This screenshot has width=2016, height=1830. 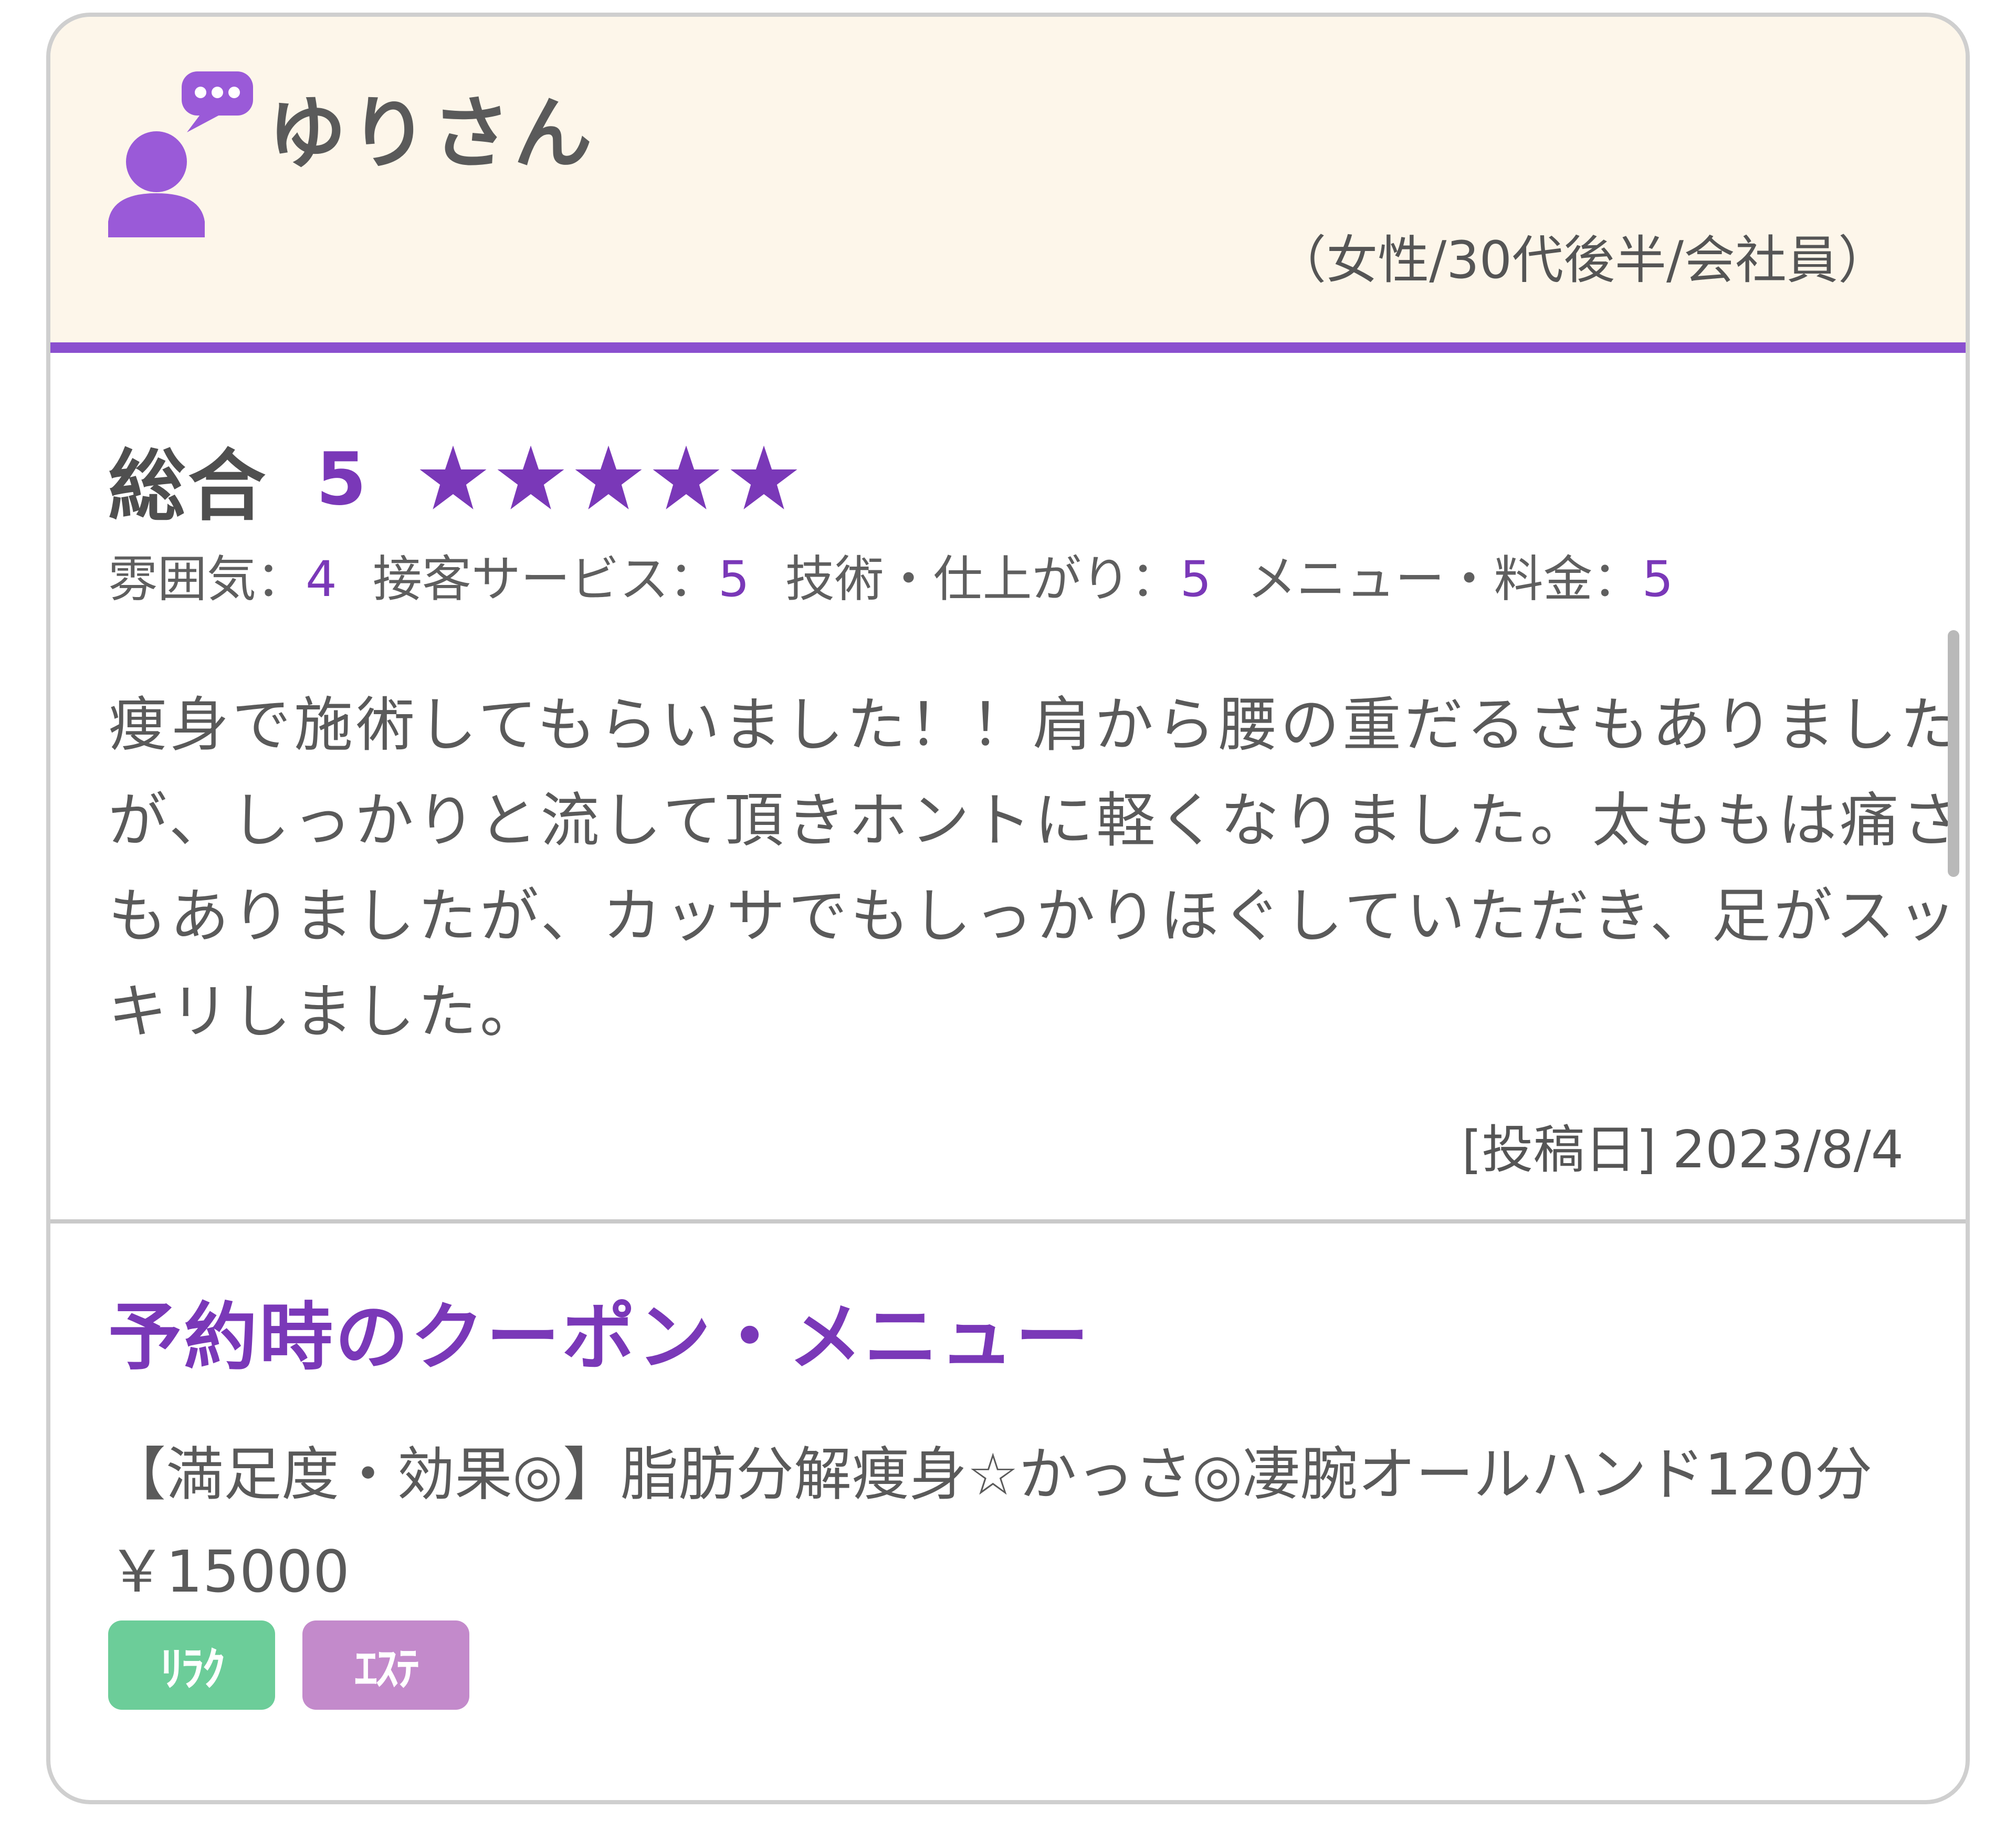 What do you see at coordinates (341, 478) in the screenshot?
I see `overall-rating-score: 5` at bounding box center [341, 478].